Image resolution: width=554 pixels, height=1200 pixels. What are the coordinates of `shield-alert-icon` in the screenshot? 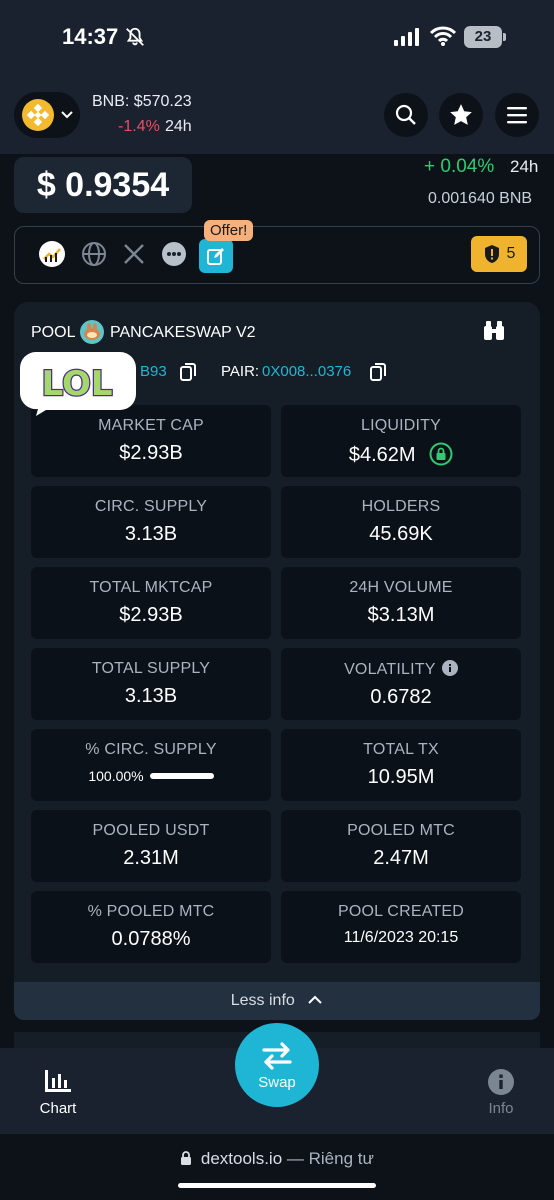 It's located at (491, 254).